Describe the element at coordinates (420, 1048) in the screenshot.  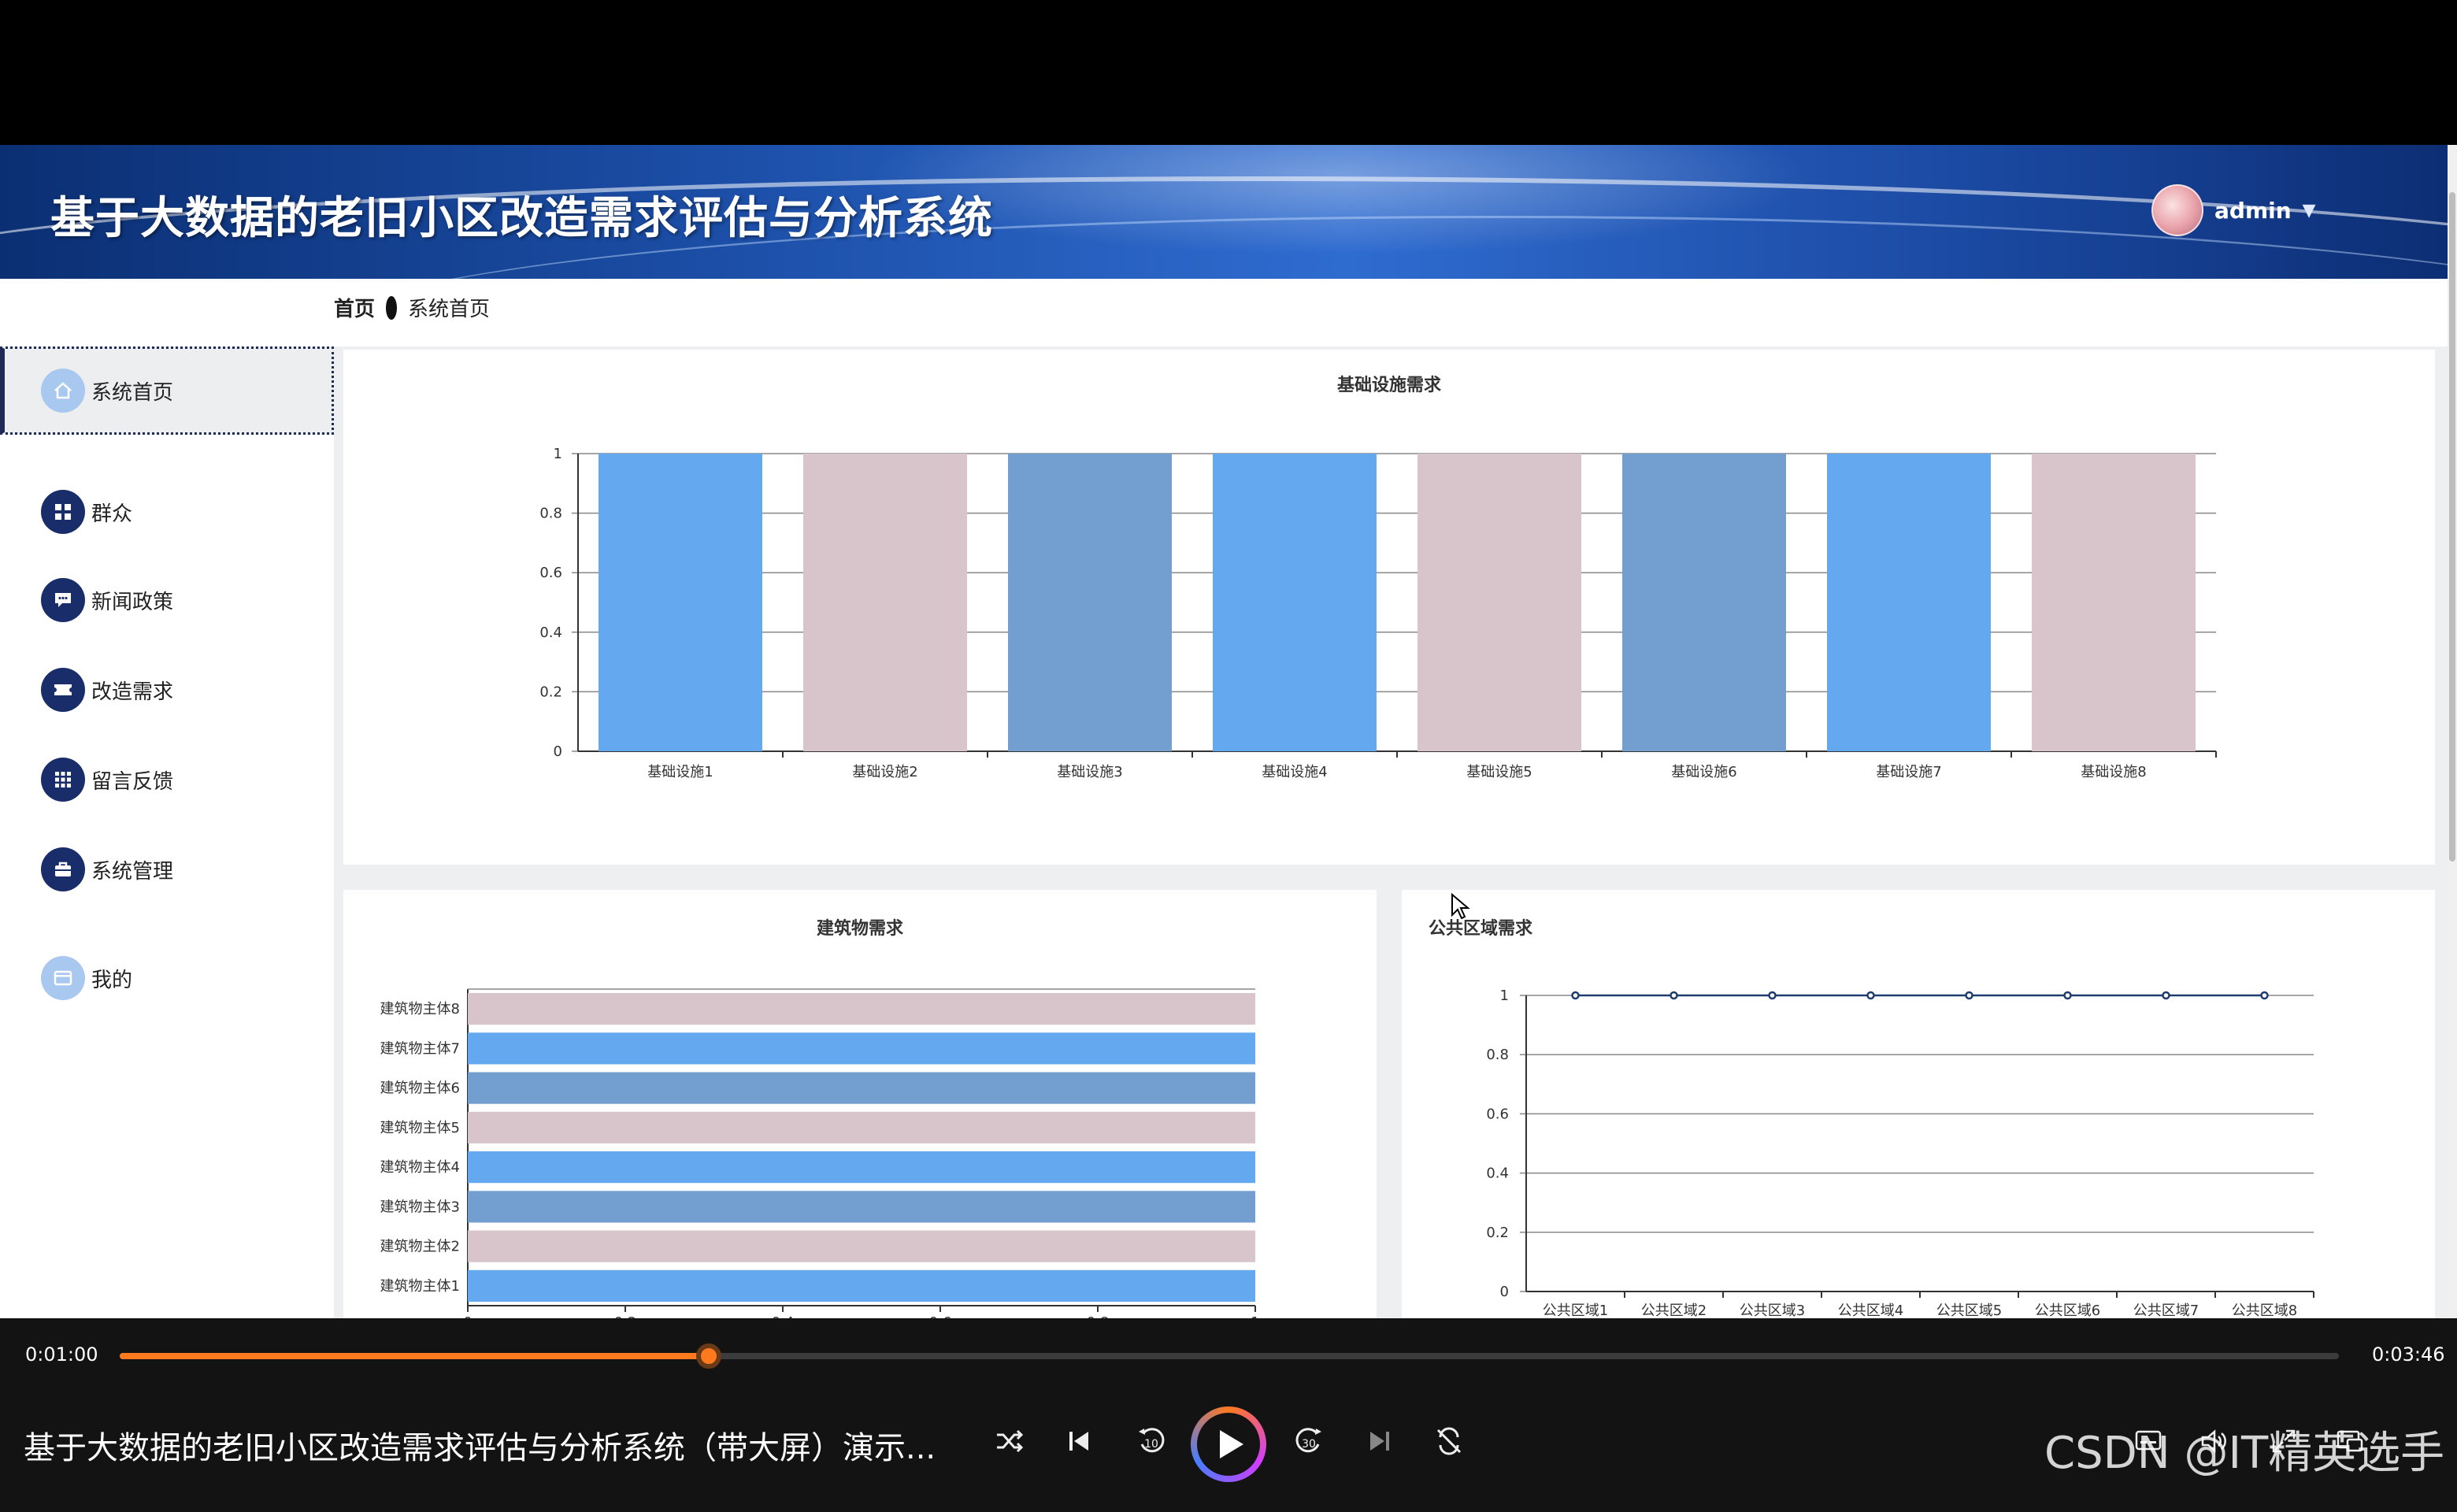
I see `y-tick-label: 建筑物主体7` at that location.